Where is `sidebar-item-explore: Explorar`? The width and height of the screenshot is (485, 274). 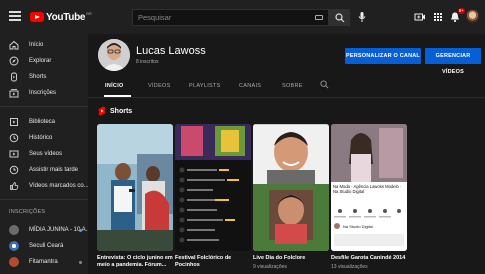 sidebar-item-explore: Explorar is located at coordinates (44, 61).